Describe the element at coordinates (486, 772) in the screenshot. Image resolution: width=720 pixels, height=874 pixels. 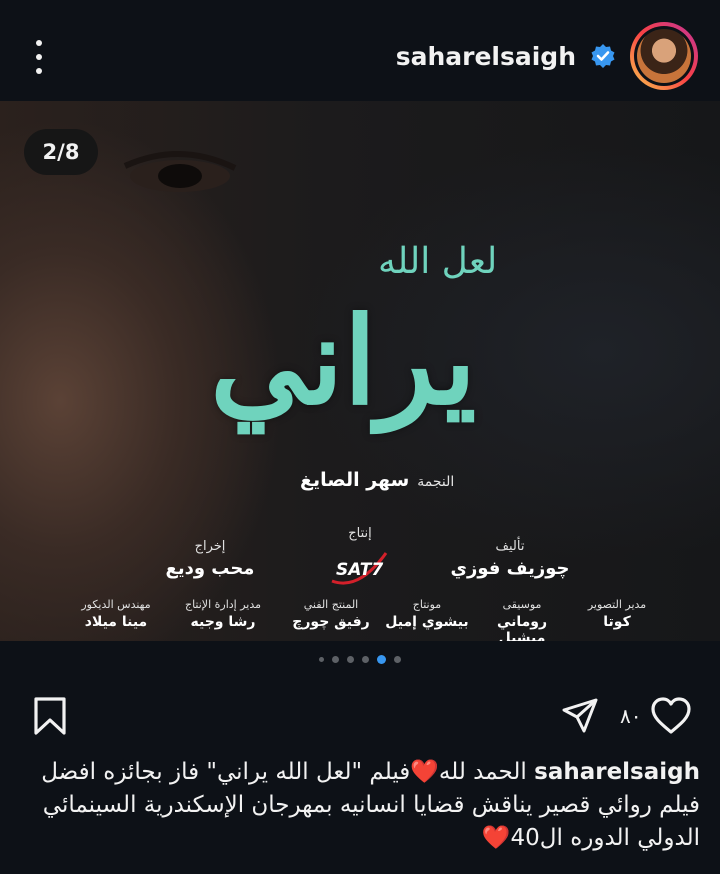
I see `caption-text-1: الحمد لله` at that location.